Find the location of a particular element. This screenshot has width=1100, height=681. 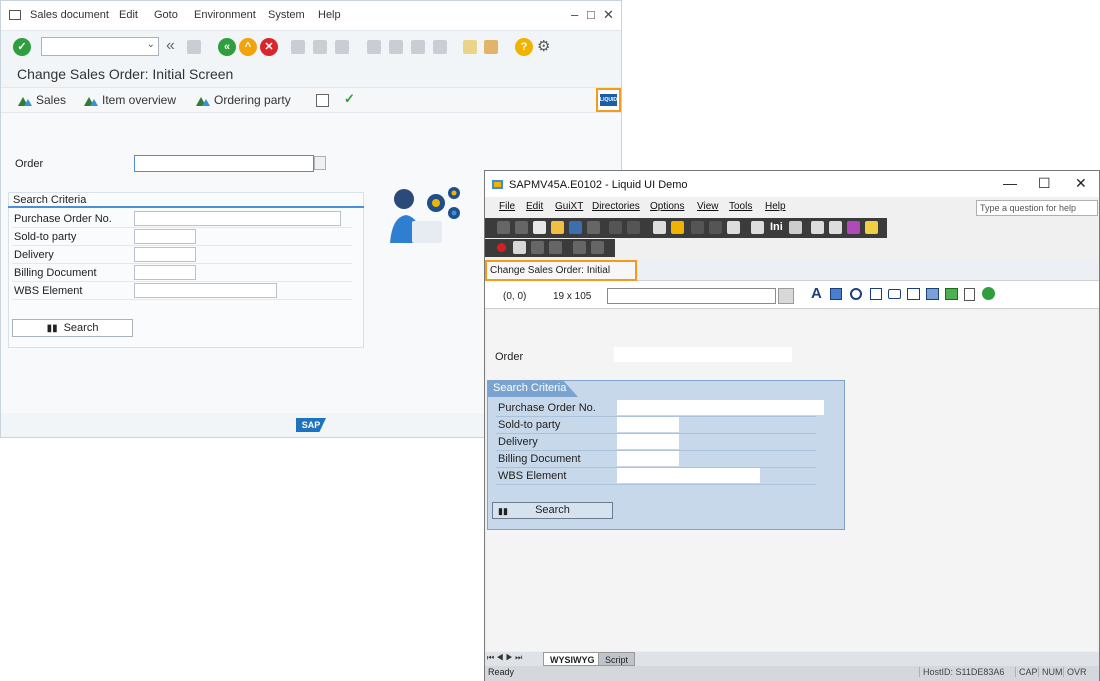

table-tool-icon is located at coordinates (932, 294).